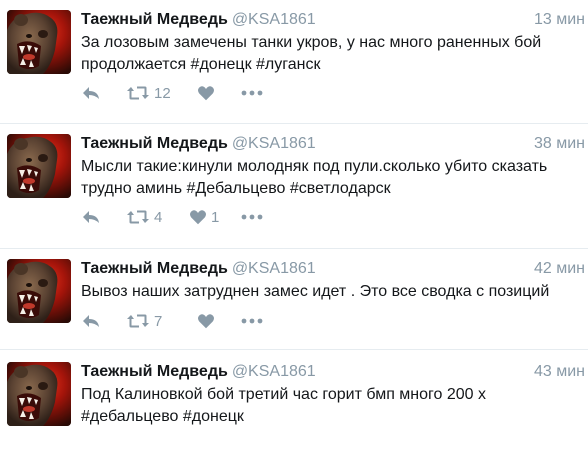  I want to click on tweet-actions: 7, so click(181, 321).